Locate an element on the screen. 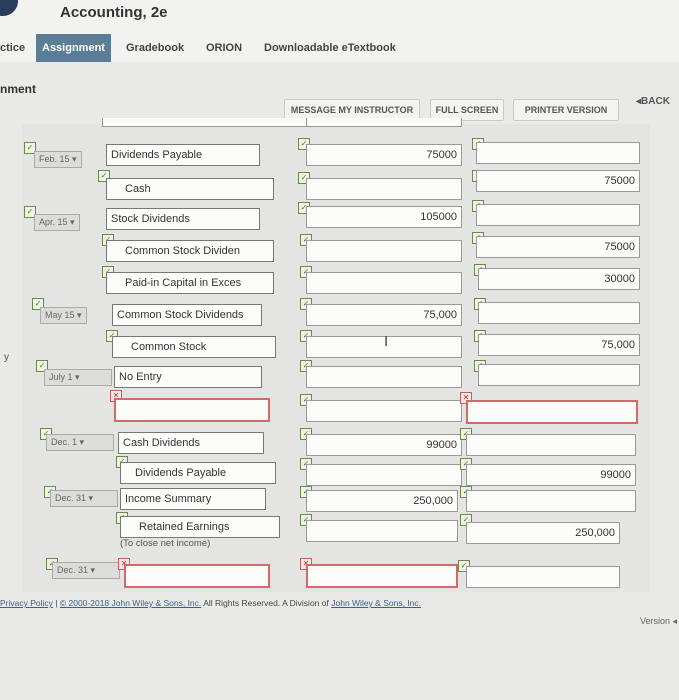 The height and width of the screenshot is (700, 679). account-field: No Entry is located at coordinates (188, 377).